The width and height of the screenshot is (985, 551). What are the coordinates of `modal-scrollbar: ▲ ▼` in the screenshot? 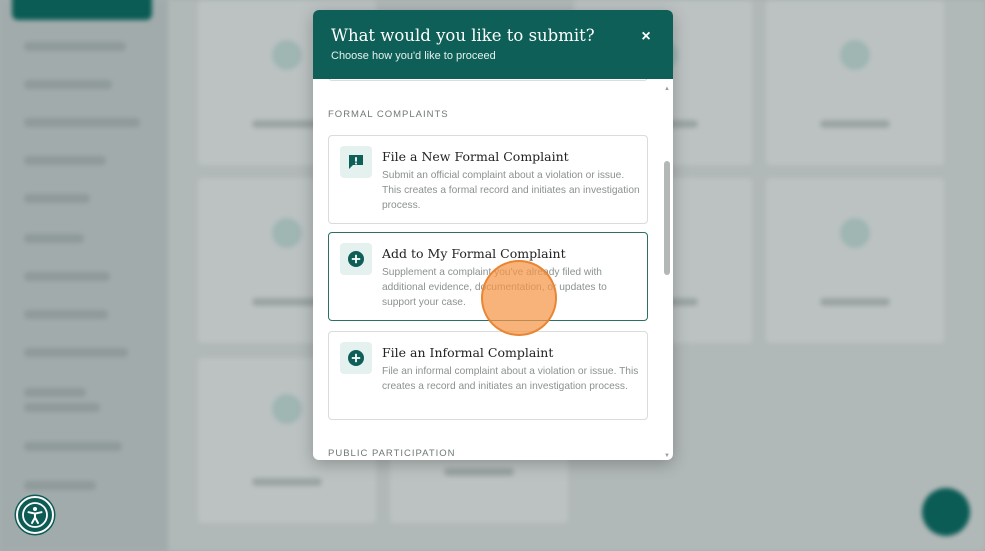 It's located at (667, 272).